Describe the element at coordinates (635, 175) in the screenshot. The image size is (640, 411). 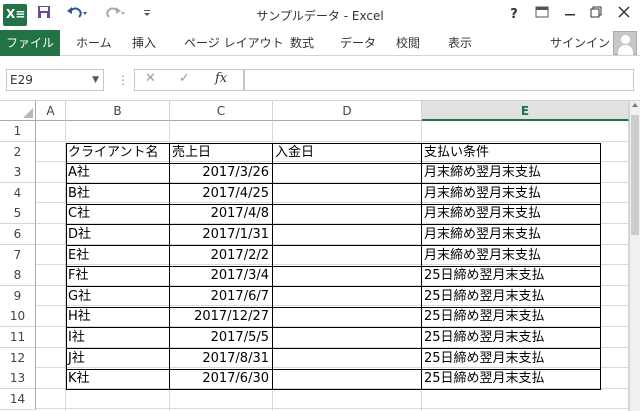
I see `scrollbar-thumb` at that location.